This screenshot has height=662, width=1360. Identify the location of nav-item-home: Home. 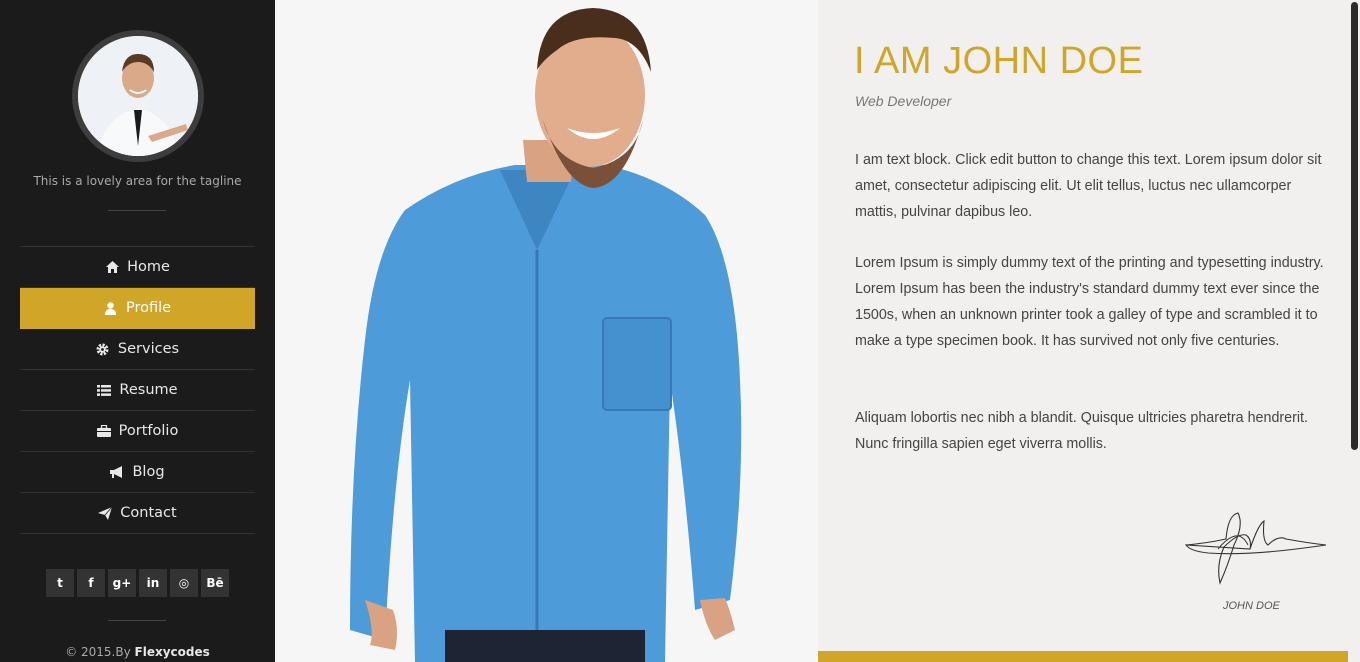
(137, 267).